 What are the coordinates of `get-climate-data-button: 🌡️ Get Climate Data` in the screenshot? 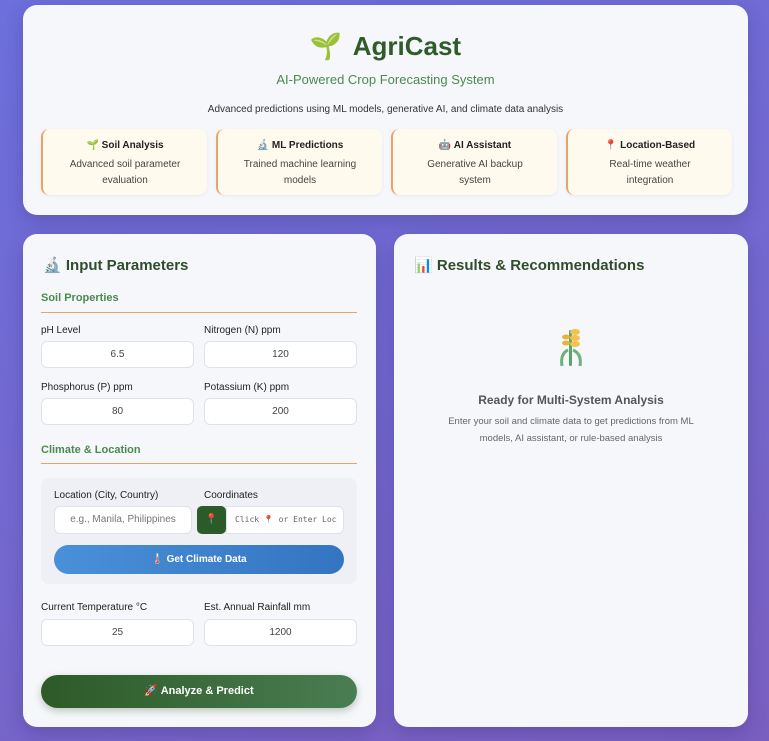 It's located at (199, 559).